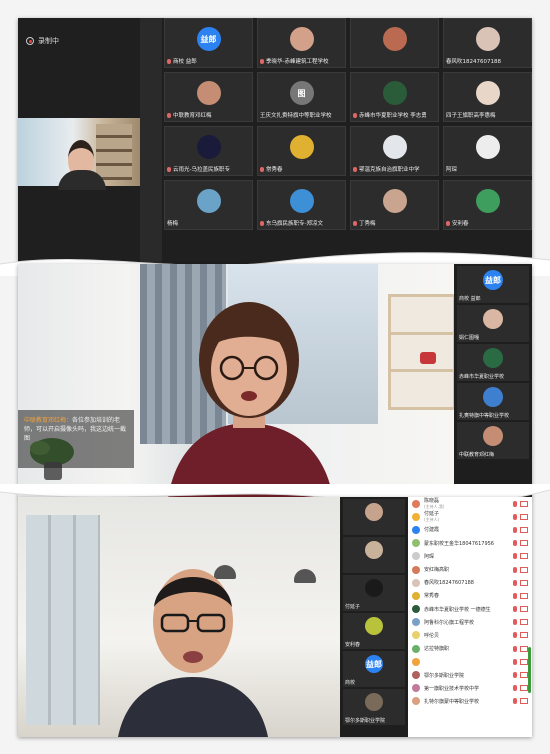  I want to click on participant-tile: 四子王旗职高李惠梅, so click(487, 97).